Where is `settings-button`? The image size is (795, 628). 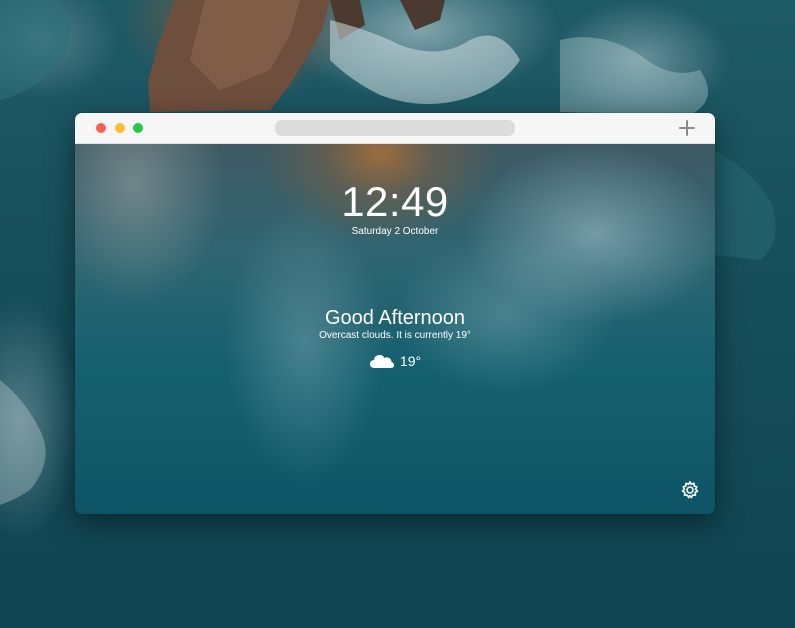
settings-button is located at coordinates (690, 490).